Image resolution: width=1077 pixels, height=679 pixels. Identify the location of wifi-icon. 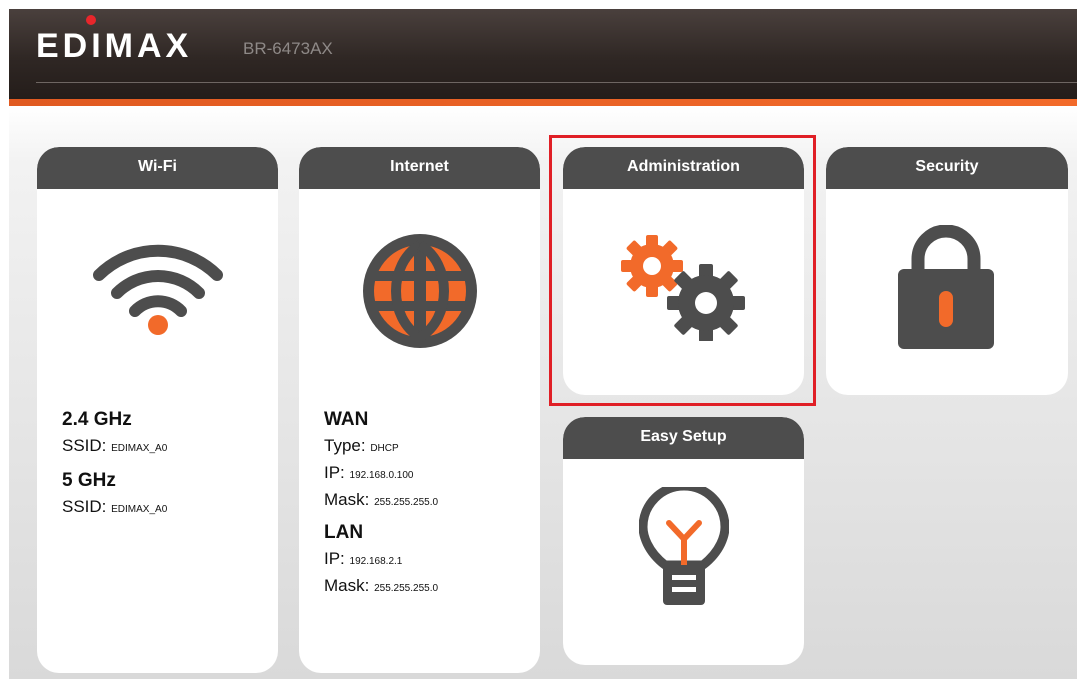
(158, 289).